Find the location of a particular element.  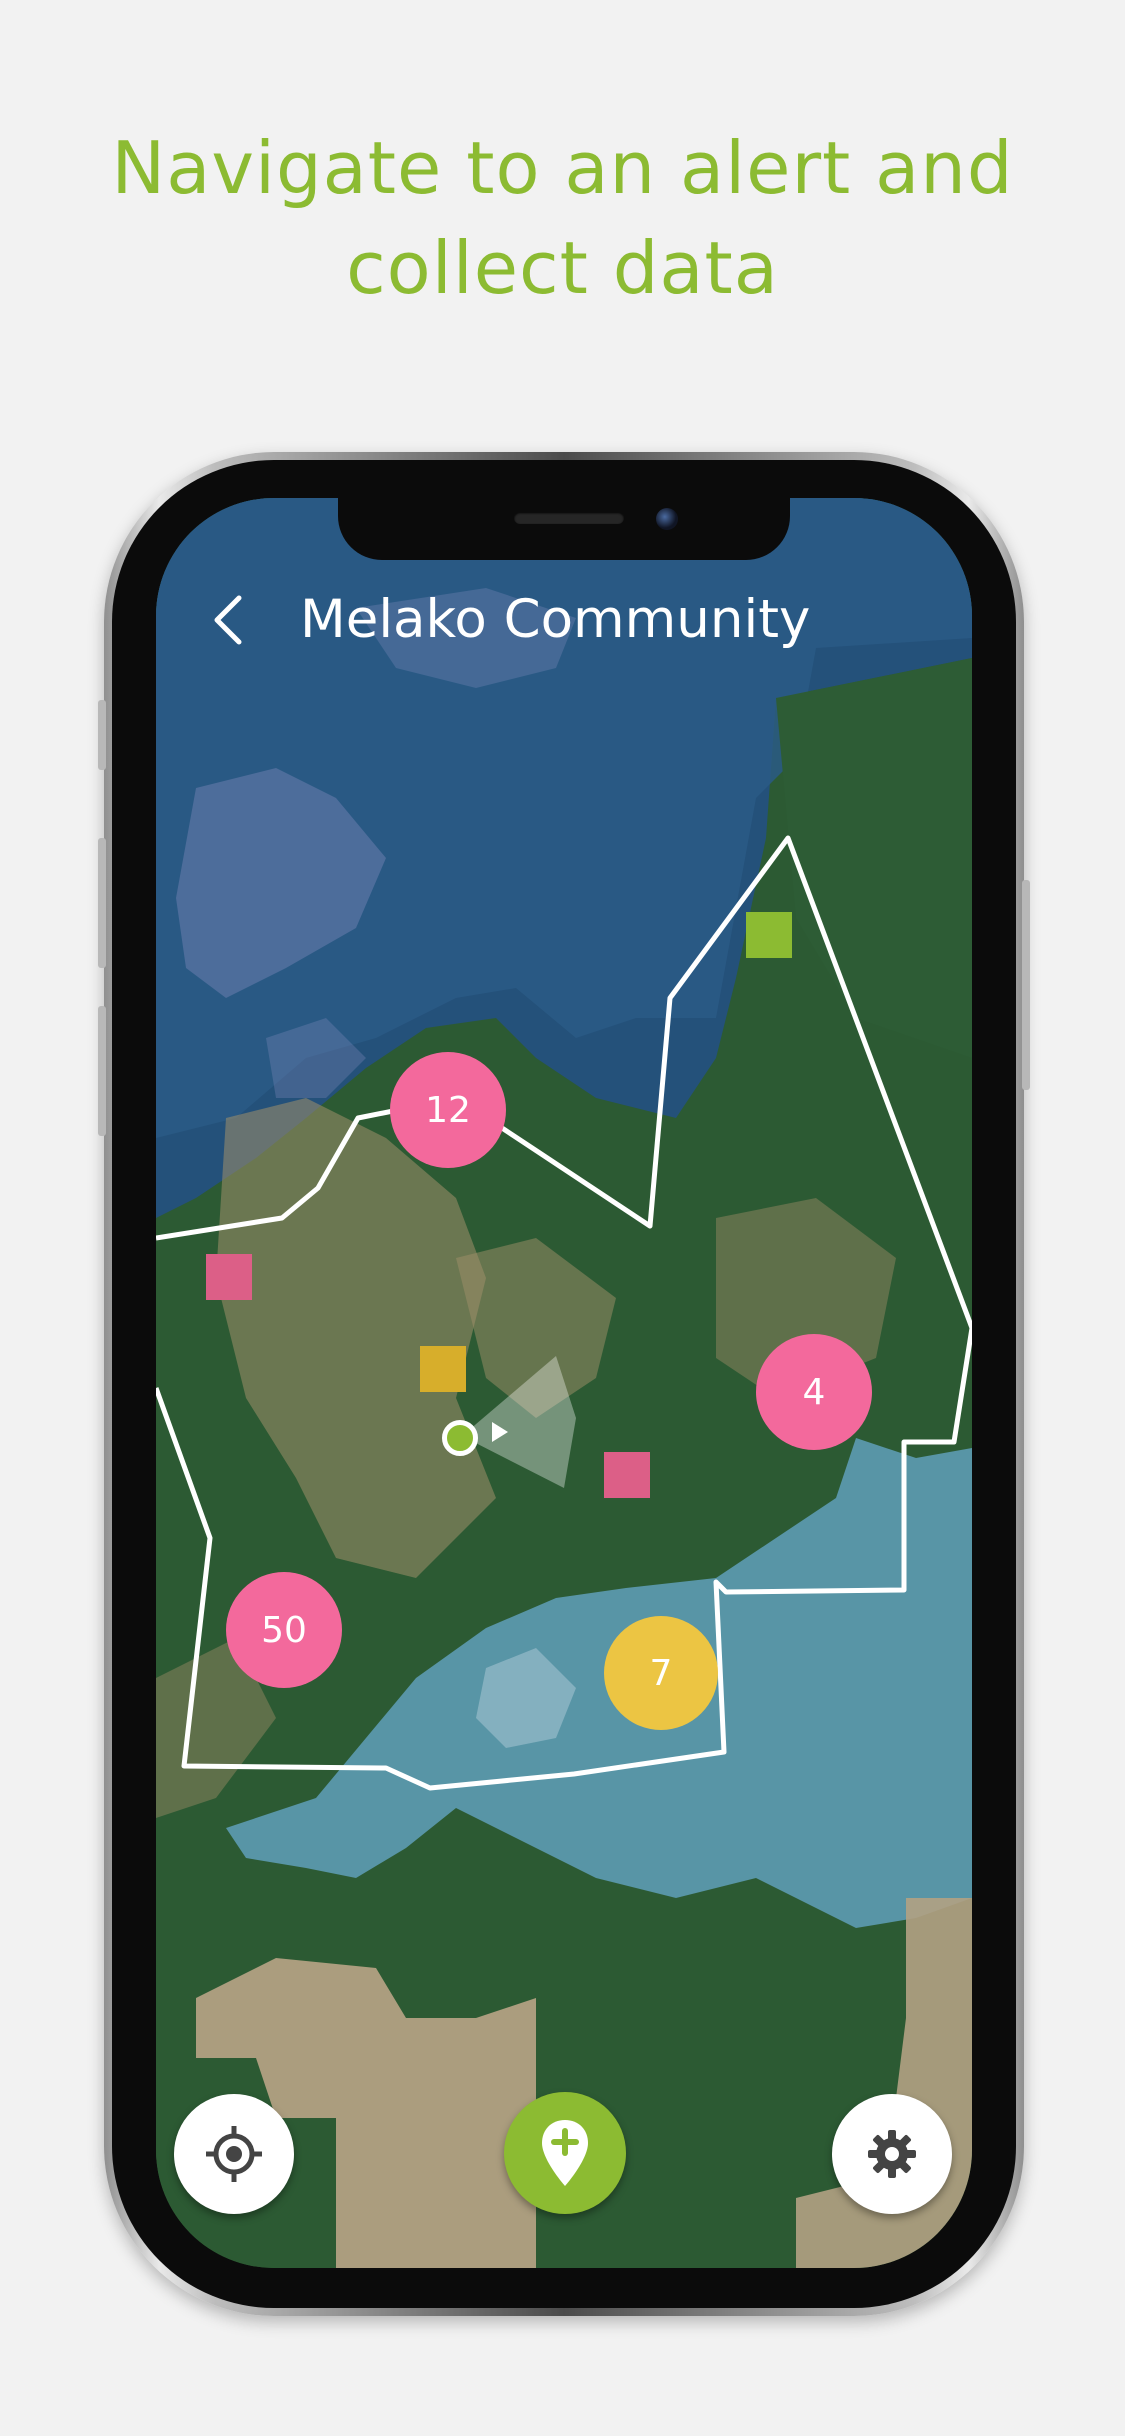

headline: Navigate to an alert and collect data is located at coordinates (562, 218).